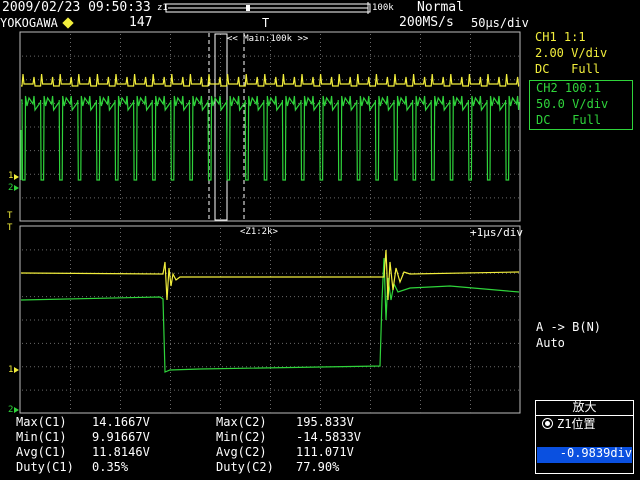 This screenshot has width=640, height=480. What do you see at coordinates (121, 437) in the screenshot?
I see `measurement-value: 9.91667V` at bounding box center [121, 437].